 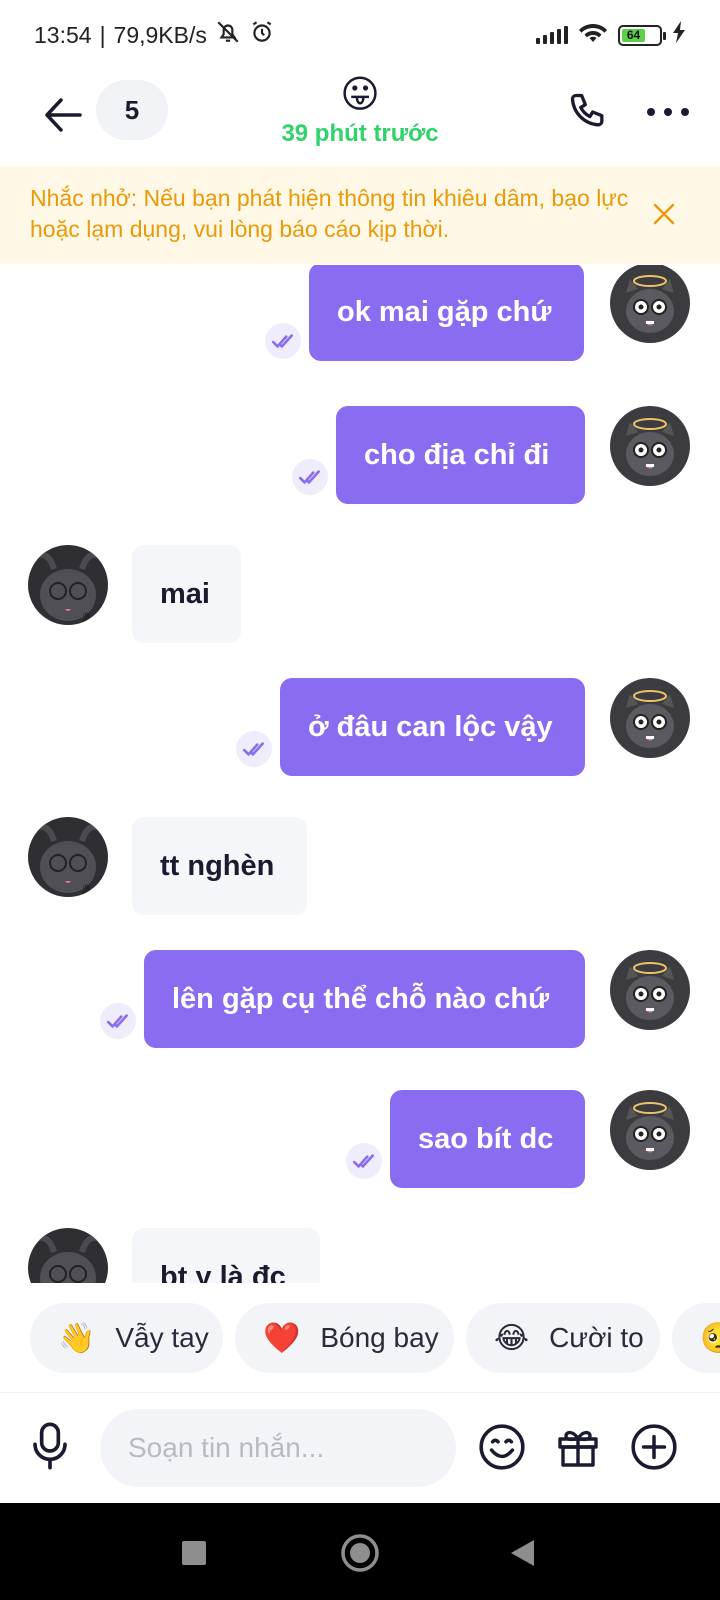 What do you see at coordinates (360, 133) in the screenshot?
I see `last-seen-status: 39 phút trước` at bounding box center [360, 133].